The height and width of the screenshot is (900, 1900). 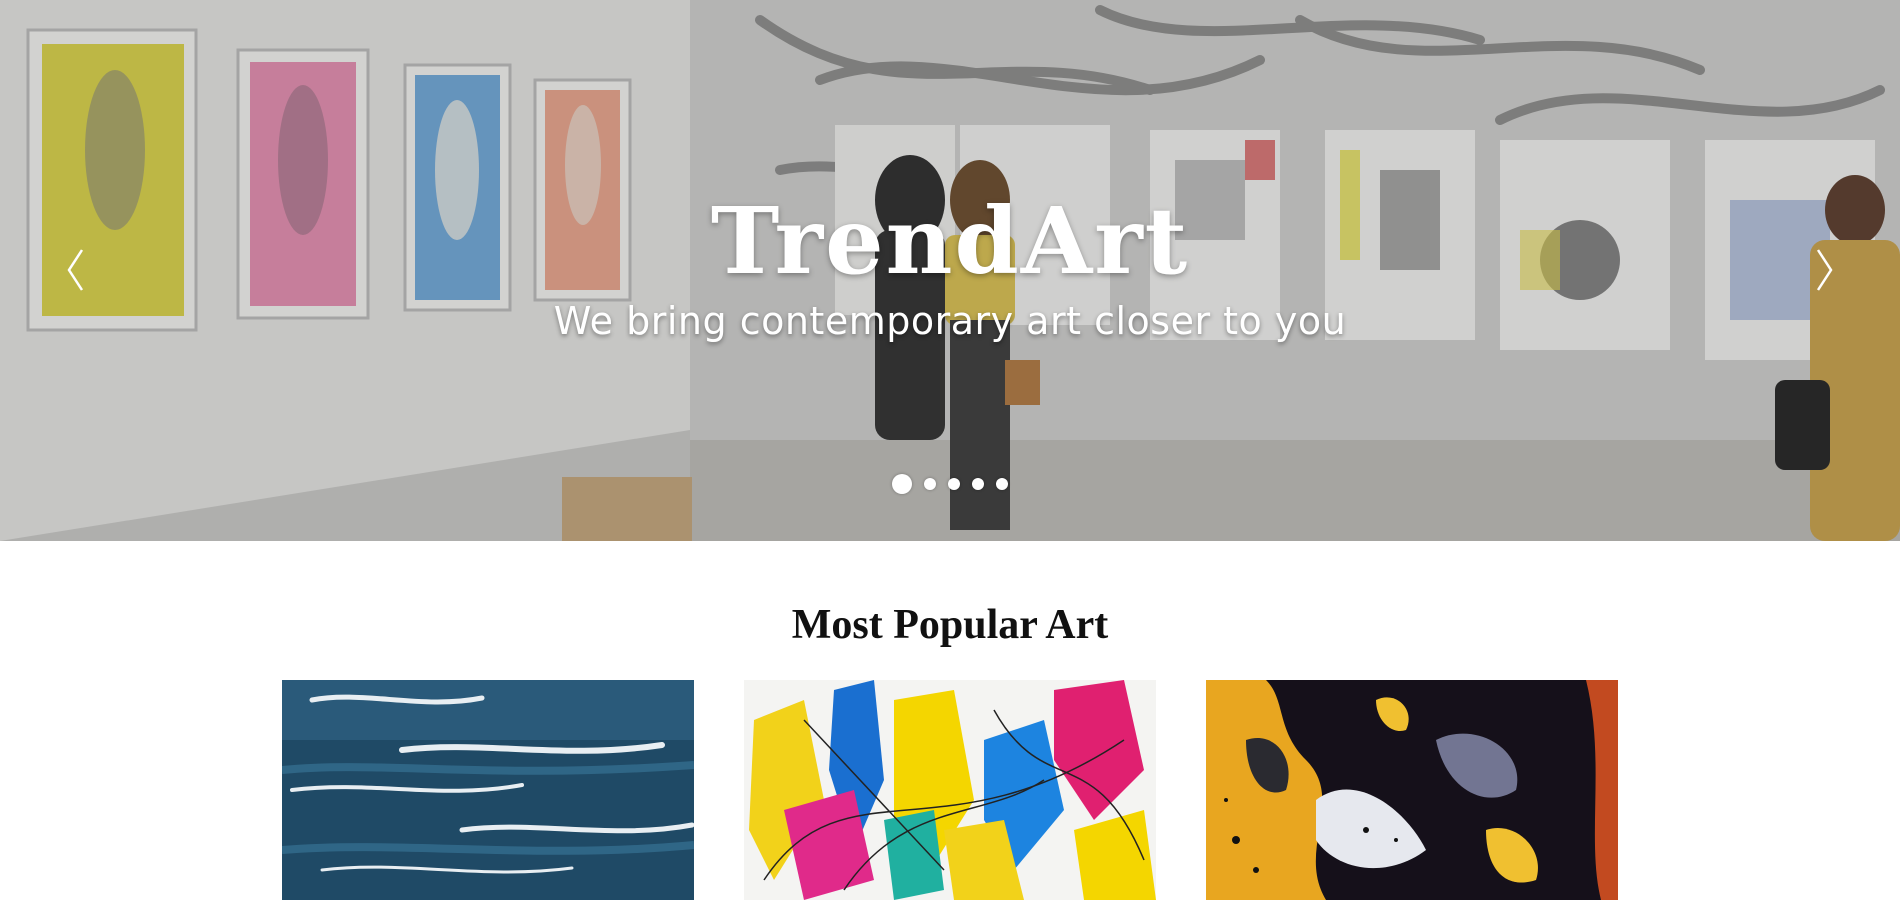 What do you see at coordinates (950, 241) in the screenshot?
I see `hero-title: TrendArt` at bounding box center [950, 241].